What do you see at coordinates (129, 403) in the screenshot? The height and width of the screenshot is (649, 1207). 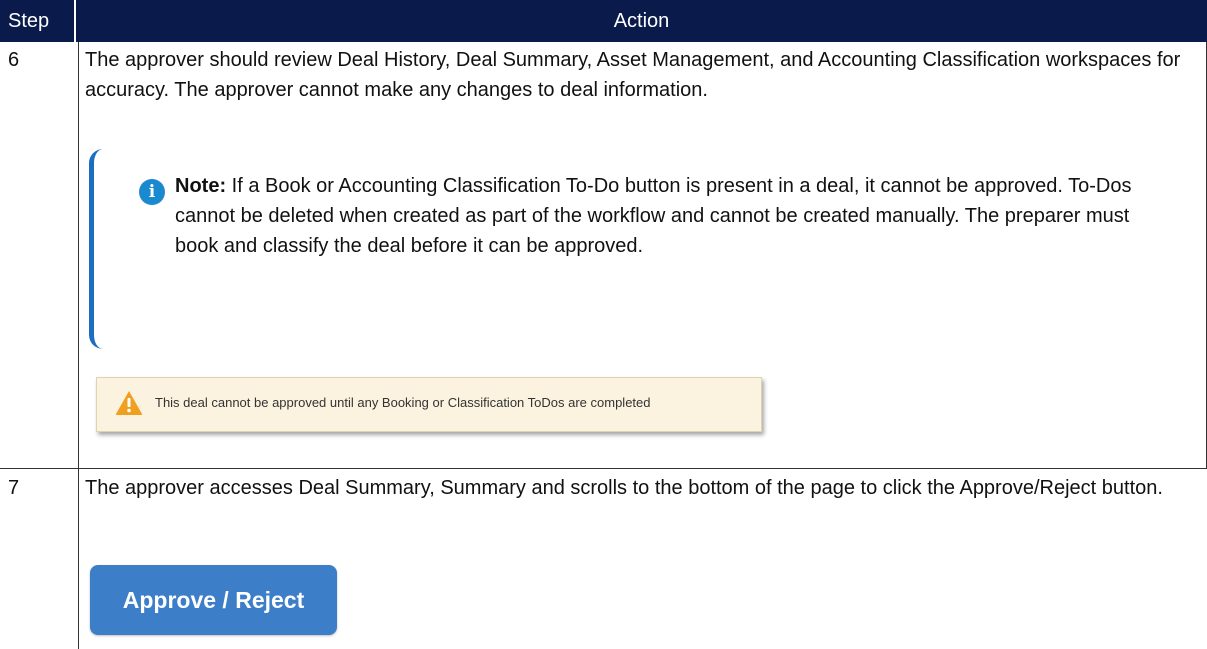 I see `warning-icon` at bounding box center [129, 403].